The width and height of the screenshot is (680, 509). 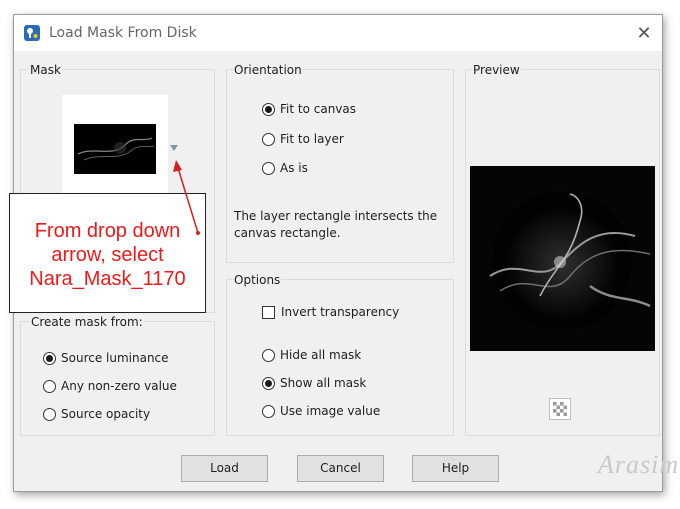 What do you see at coordinates (562, 258) in the screenshot?
I see `preview-image` at bounding box center [562, 258].